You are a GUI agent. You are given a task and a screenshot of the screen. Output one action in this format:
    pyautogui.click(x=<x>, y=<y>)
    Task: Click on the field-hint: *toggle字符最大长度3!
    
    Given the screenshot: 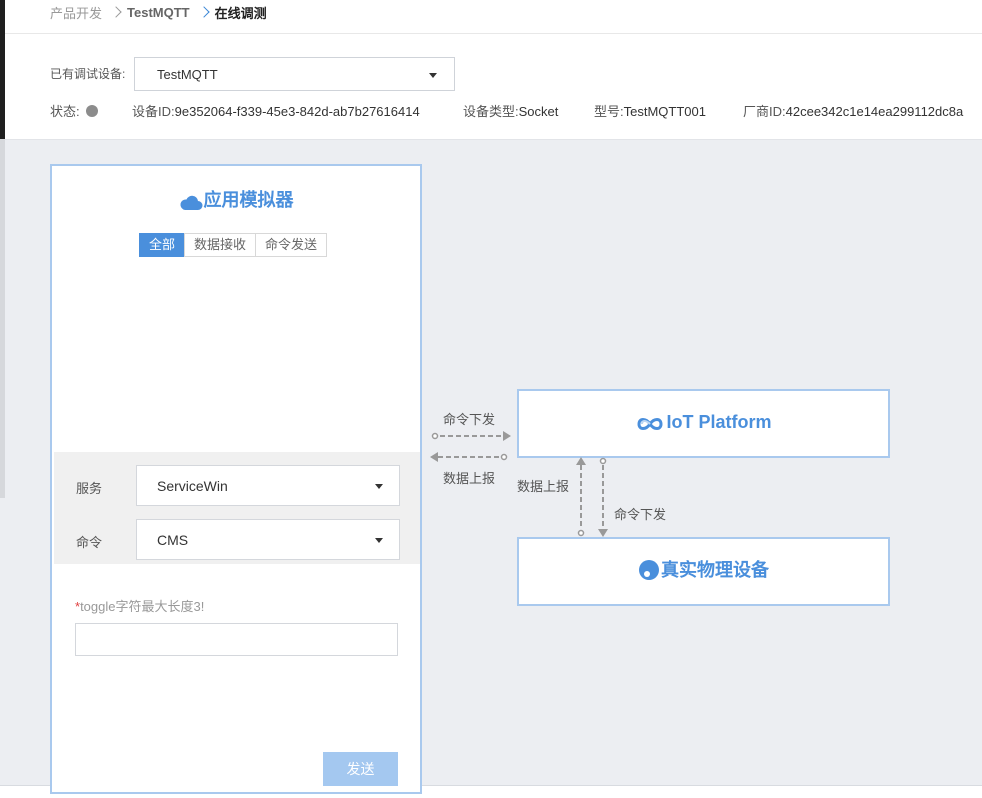 What is the action you would take?
    pyautogui.click(x=139, y=605)
    